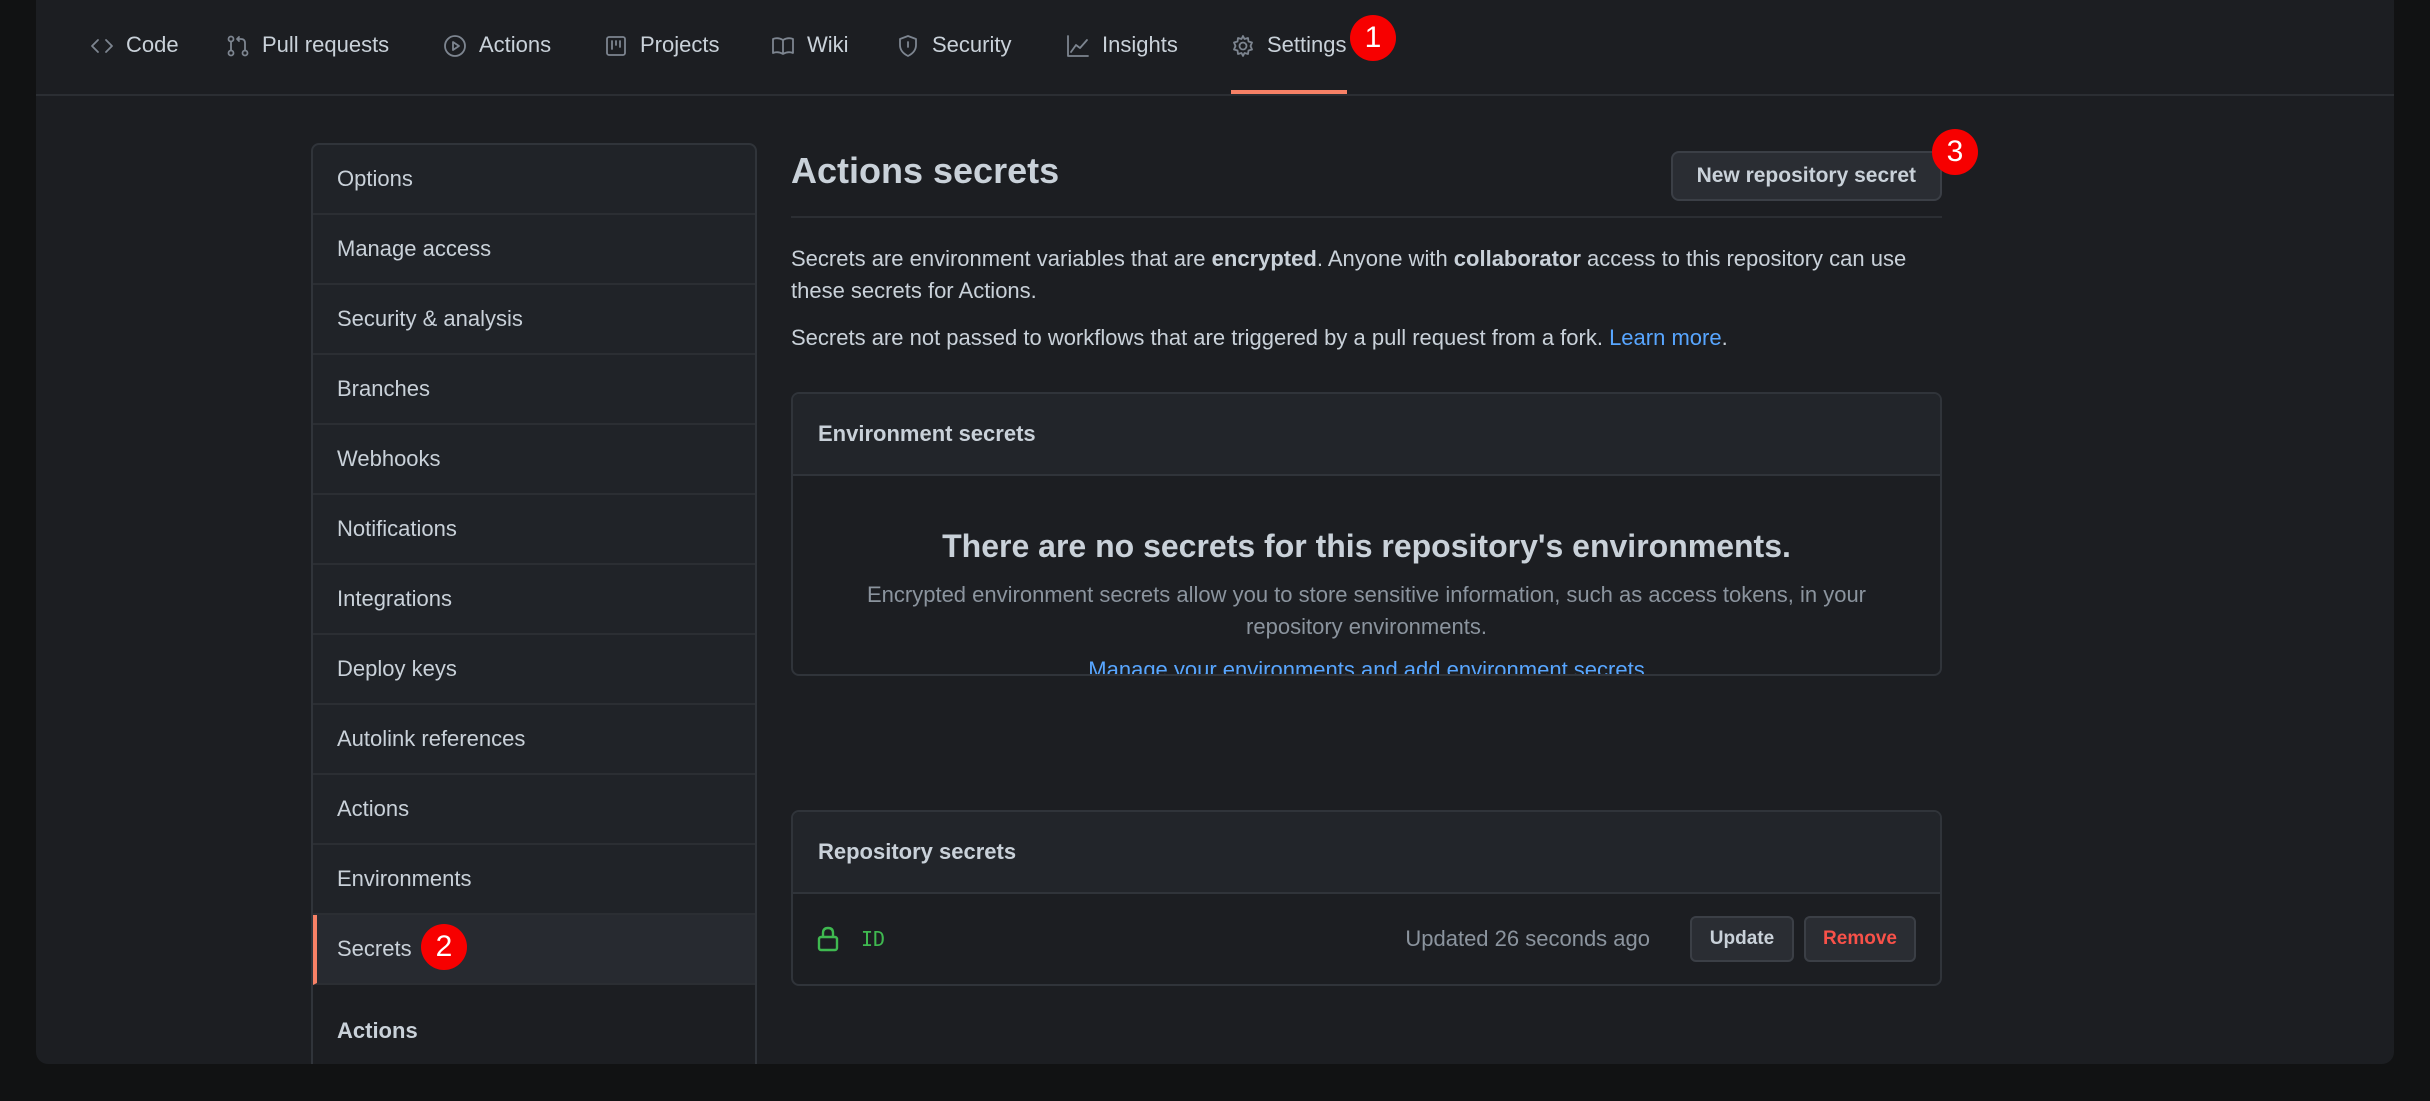 The image size is (2430, 1101). What do you see at coordinates (307, 59) in the screenshot?
I see `tab-pull-requests: Pull requests` at bounding box center [307, 59].